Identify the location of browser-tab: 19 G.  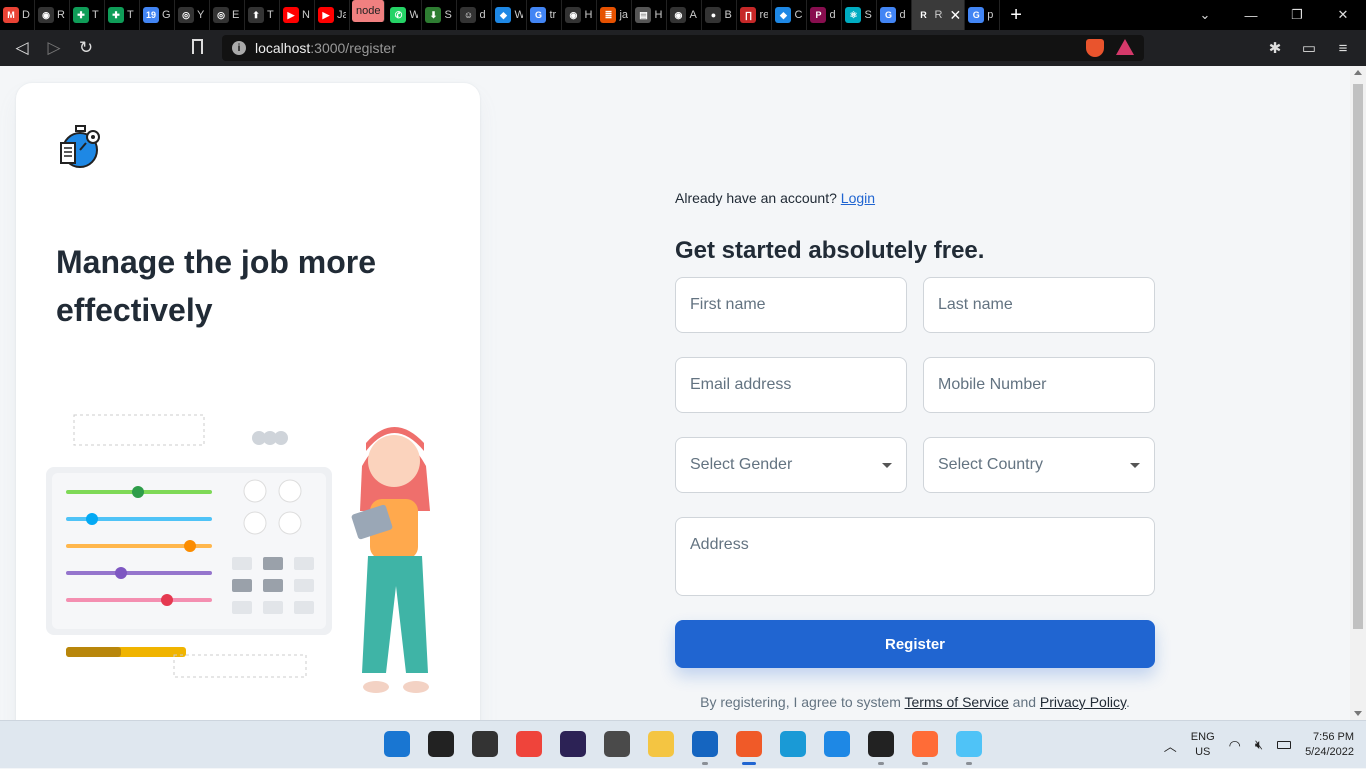
(157, 15).